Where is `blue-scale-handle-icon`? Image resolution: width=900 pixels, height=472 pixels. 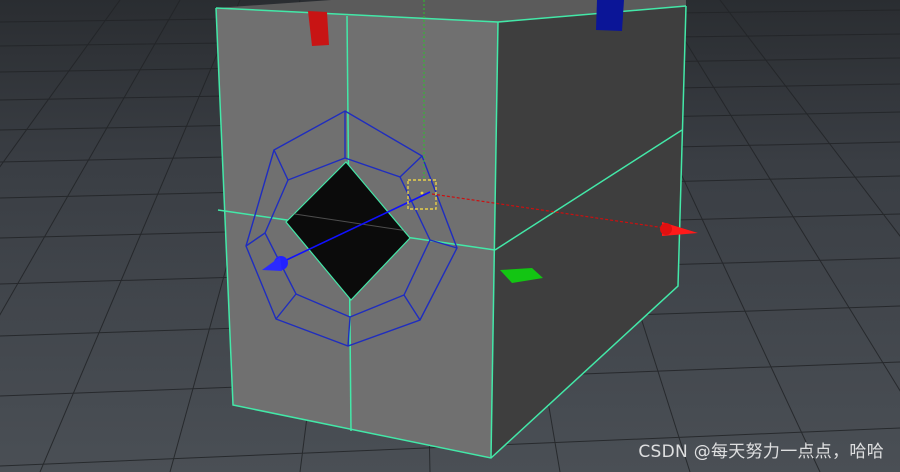 blue-scale-handle-icon is located at coordinates (610, 15).